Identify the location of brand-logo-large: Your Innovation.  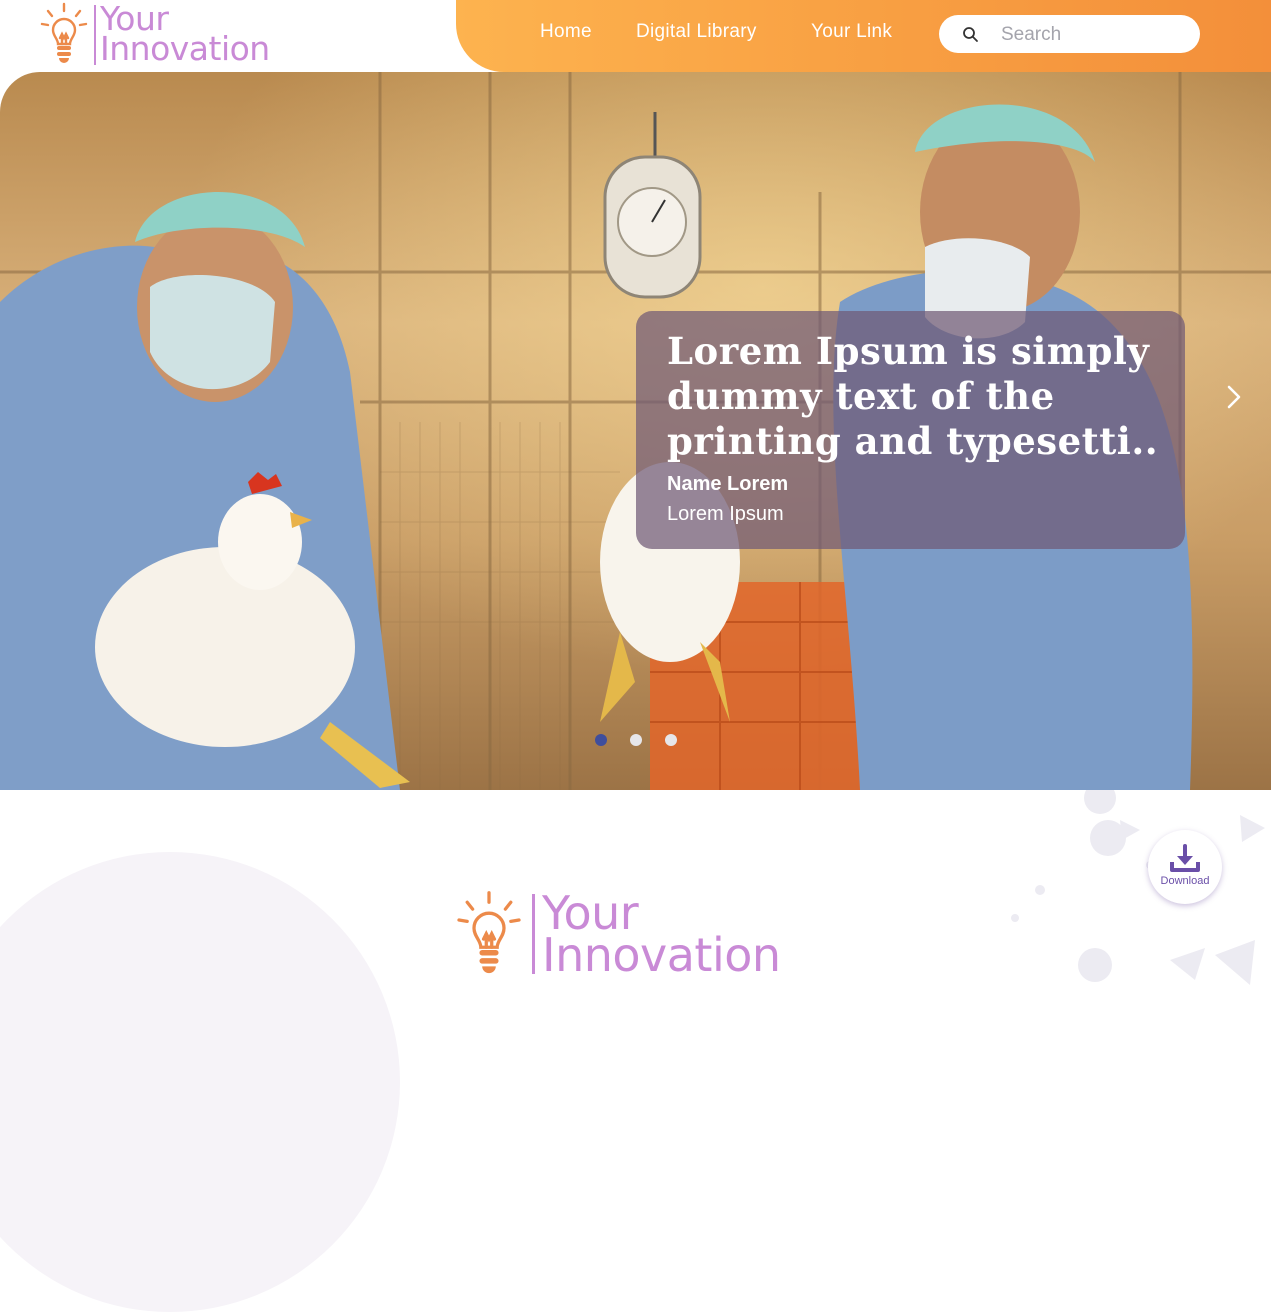
(646, 936).